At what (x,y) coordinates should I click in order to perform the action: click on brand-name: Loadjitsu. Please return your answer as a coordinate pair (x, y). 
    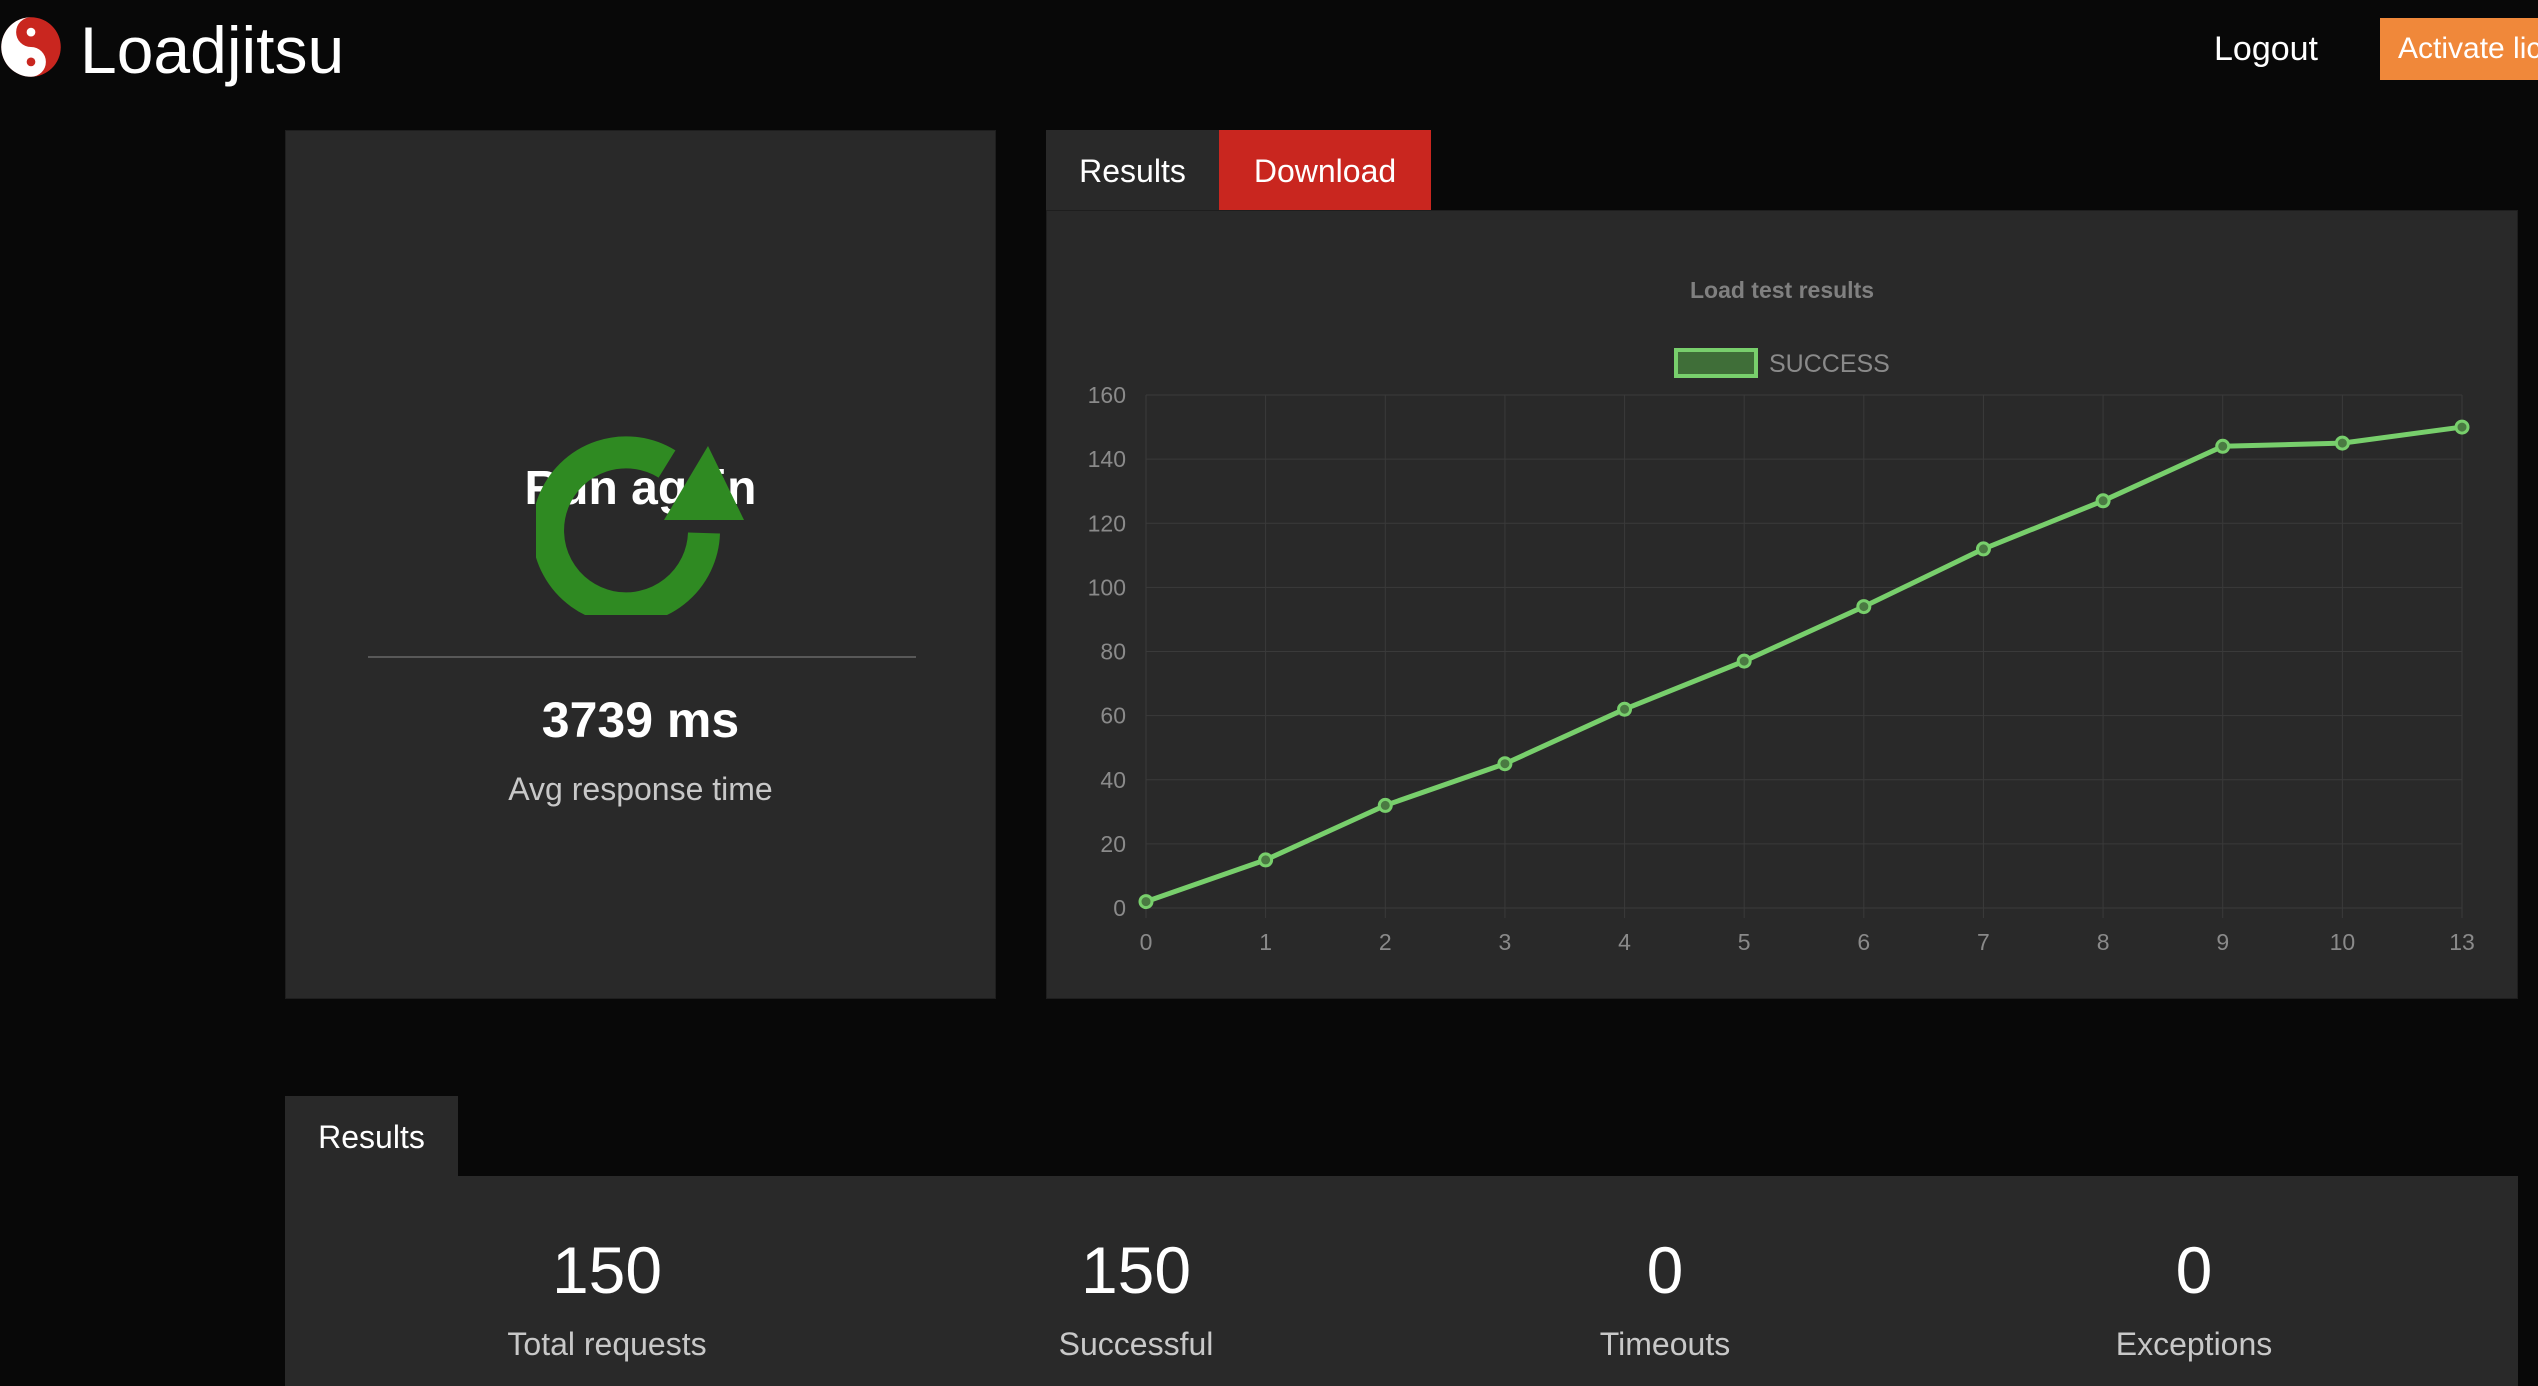
    Looking at the image, I should click on (212, 50).